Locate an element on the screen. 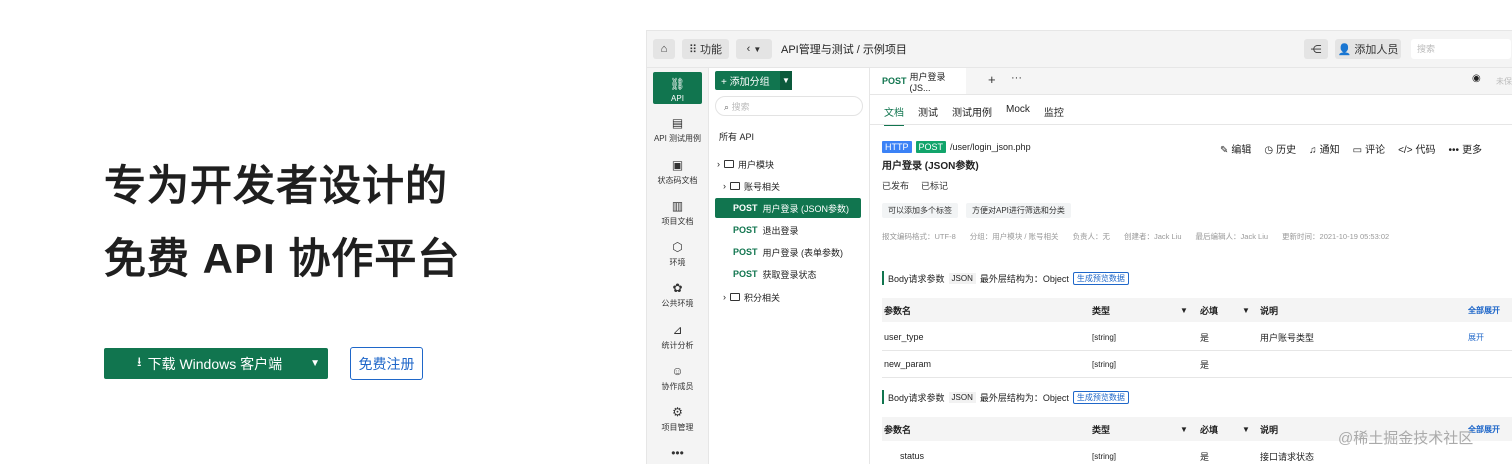 This screenshot has width=1512, height=464. subtab-test: 测试 is located at coordinates (928, 115).